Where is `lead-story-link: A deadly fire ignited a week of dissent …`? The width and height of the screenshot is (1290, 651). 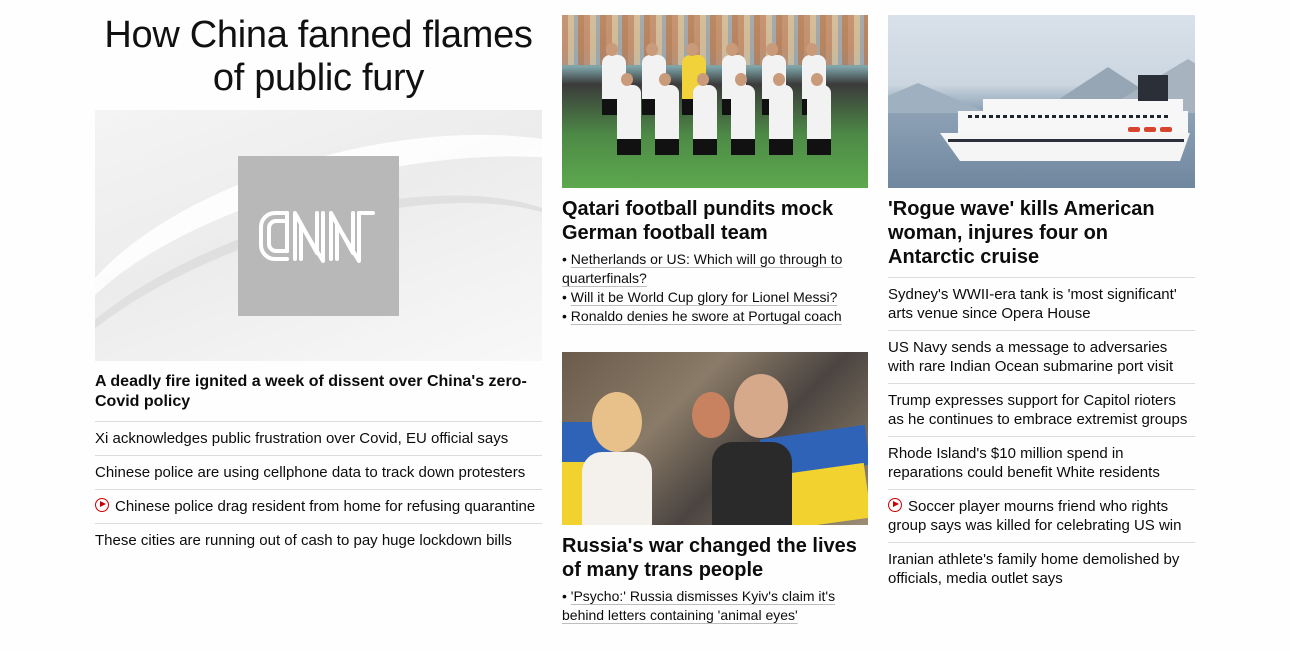 lead-story-link: A deadly fire ignited a week of dissent … is located at coordinates (318, 391).